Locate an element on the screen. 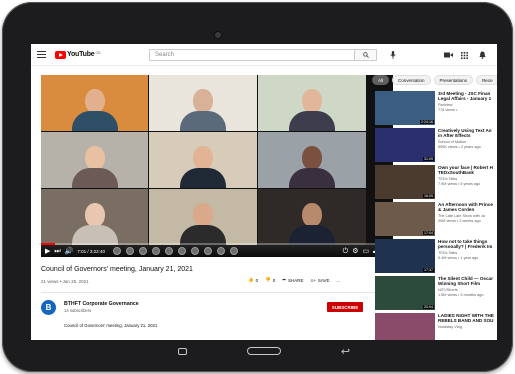 Image resolution: width=515 pixels, height=374 pixels. recommendation-channel: Nordstay Vlog is located at coordinates (450, 327).